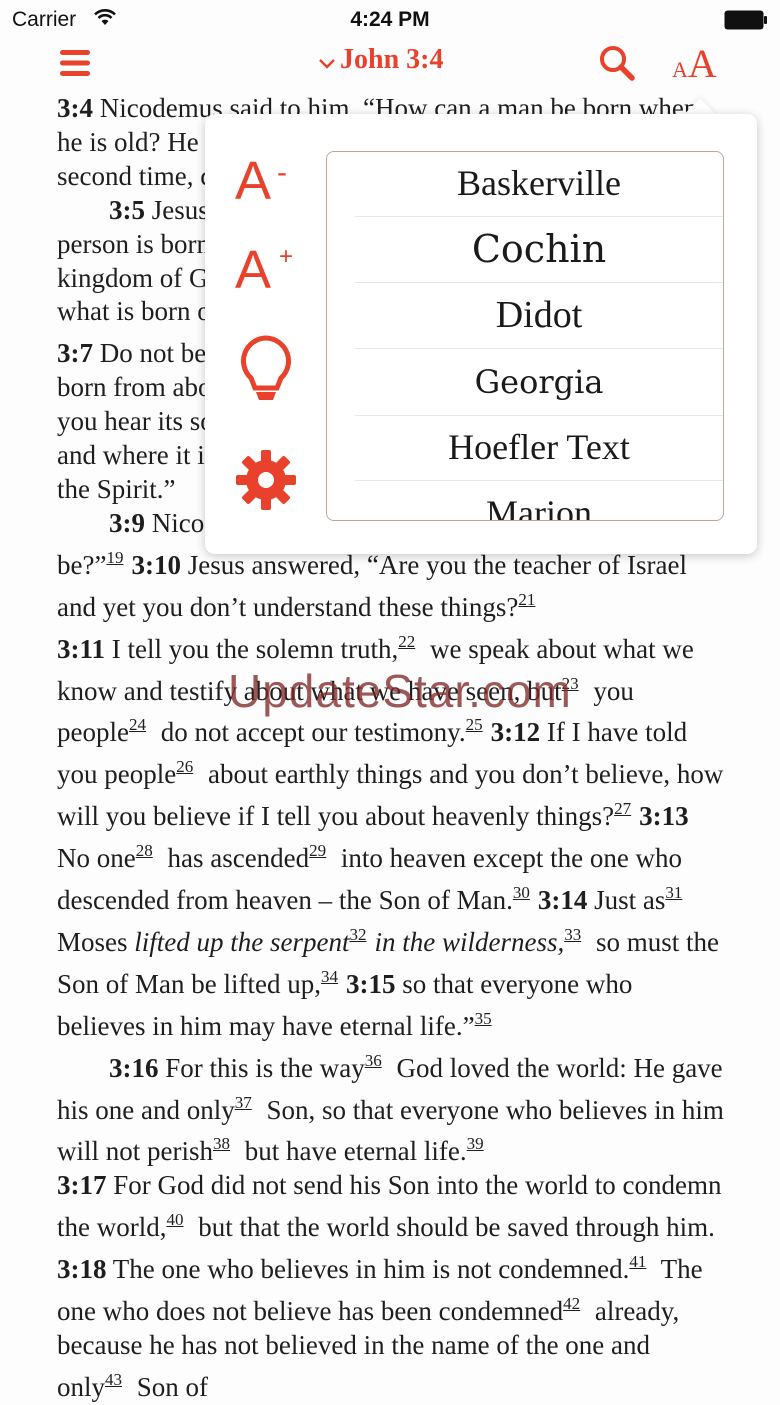 This screenshot has height=1405, width=780. What do you see at coordinates (82, 1269) in the screenshot?
I see `verse-number: 3:18` at bounding box center [82, 1269].